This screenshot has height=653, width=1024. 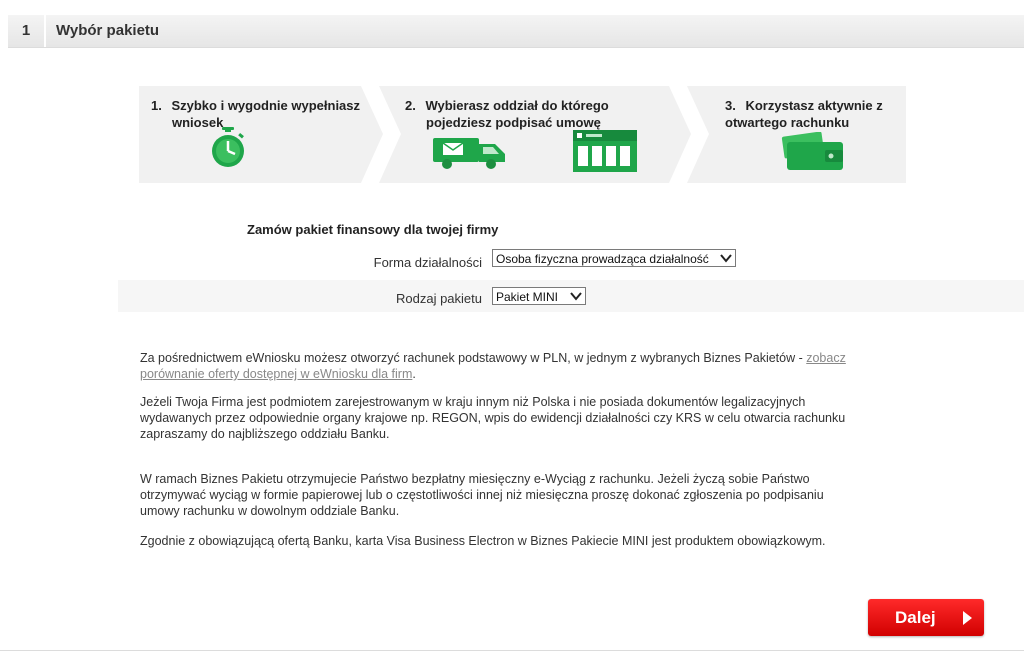 I want to click on arrow-right-icon, so click(x=967, y=618).